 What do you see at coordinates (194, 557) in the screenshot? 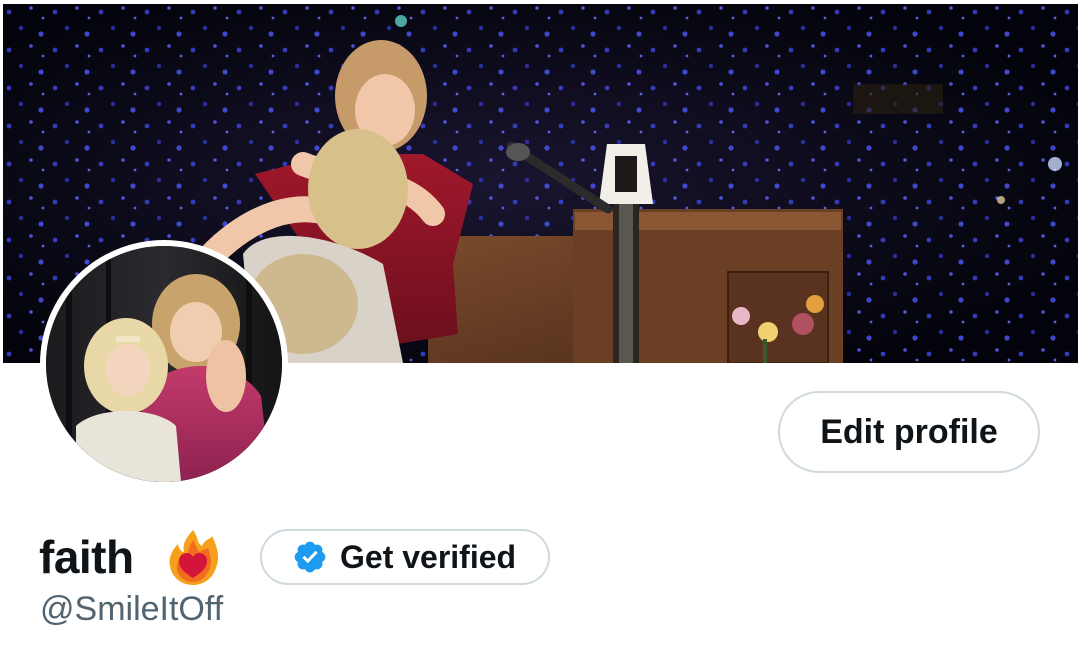
I see `heart-on-fire-icon` at bounding box center [194, 557].